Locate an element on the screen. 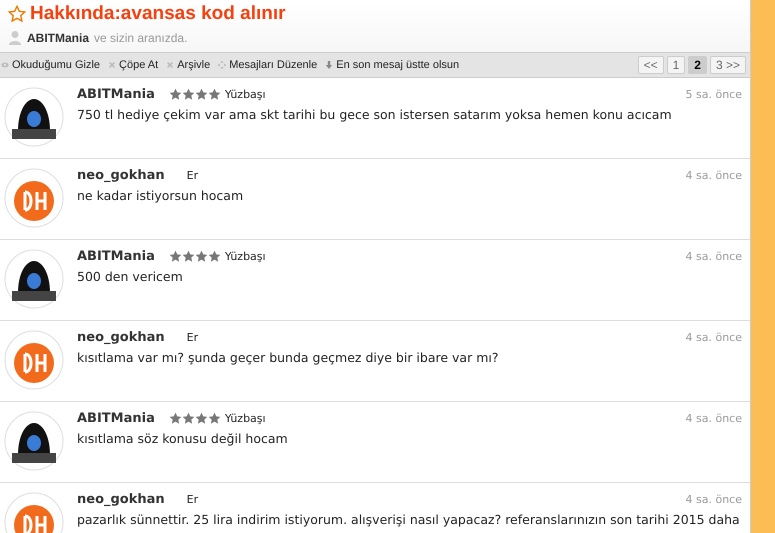  message-text: ne kadar istiyorsun hocam is located at coordinates (160, 195).